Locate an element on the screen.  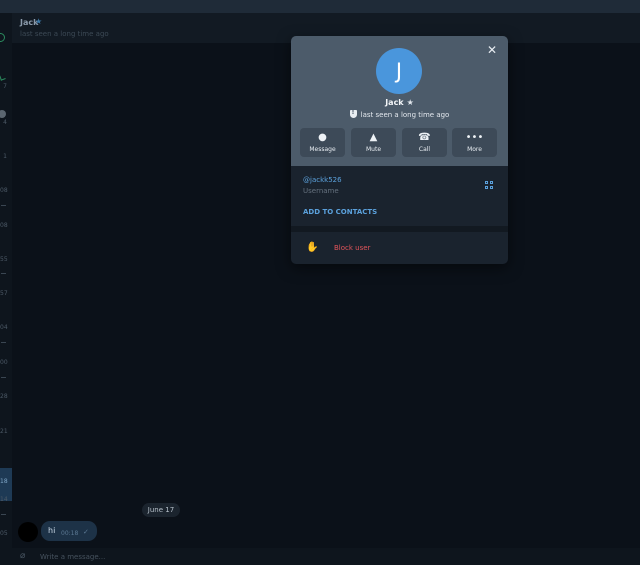
block-user-button: ✋ Block user is located at coordinates (399, 248).